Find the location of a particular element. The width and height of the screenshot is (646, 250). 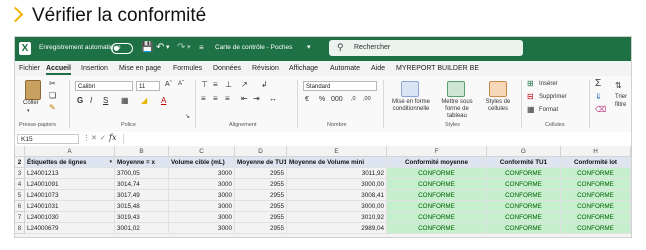

number-format-select: Standard is located at coordinates (340, 86).